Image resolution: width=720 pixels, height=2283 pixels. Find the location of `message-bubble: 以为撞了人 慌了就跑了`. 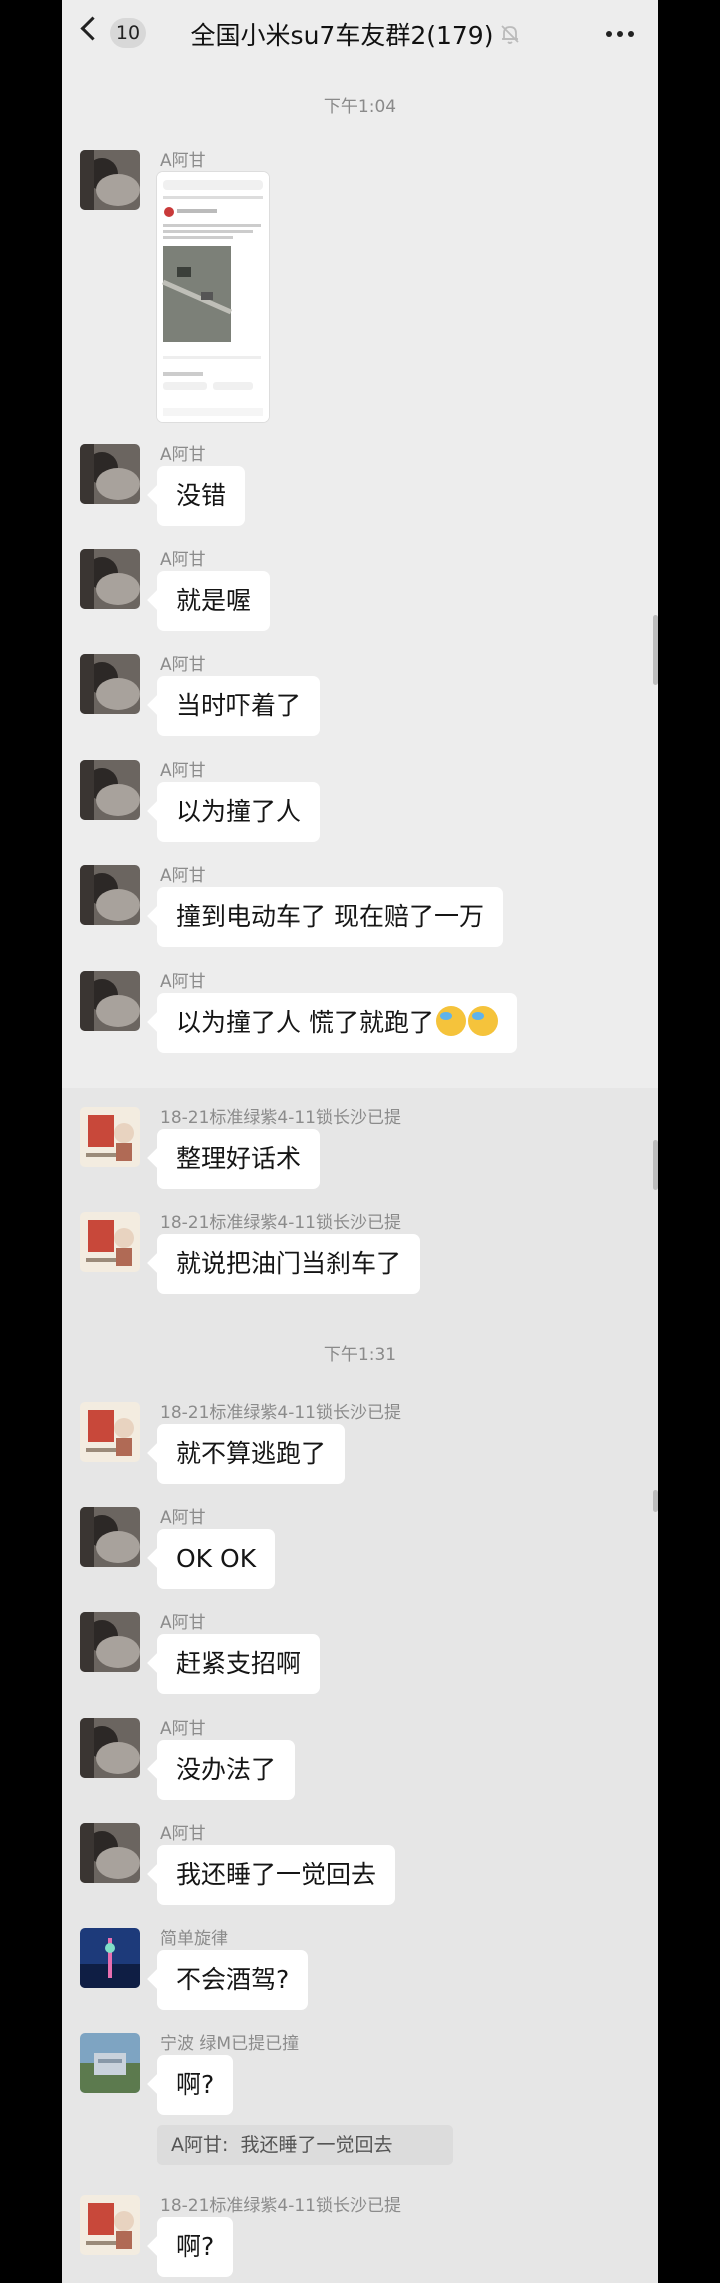

message-bubble: 以为撞了人 慌了就跑了 is located at coordinates (337, 1023).